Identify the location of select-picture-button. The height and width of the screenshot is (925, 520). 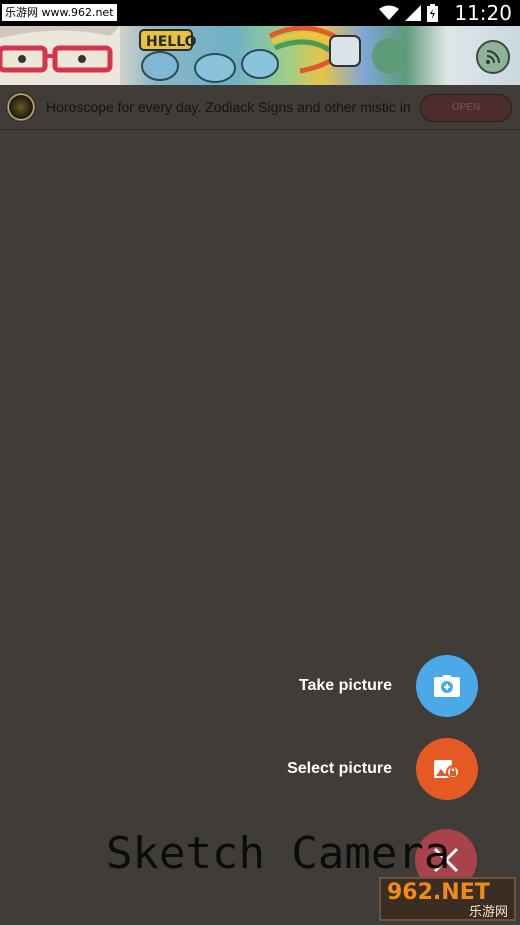
(447, 769).